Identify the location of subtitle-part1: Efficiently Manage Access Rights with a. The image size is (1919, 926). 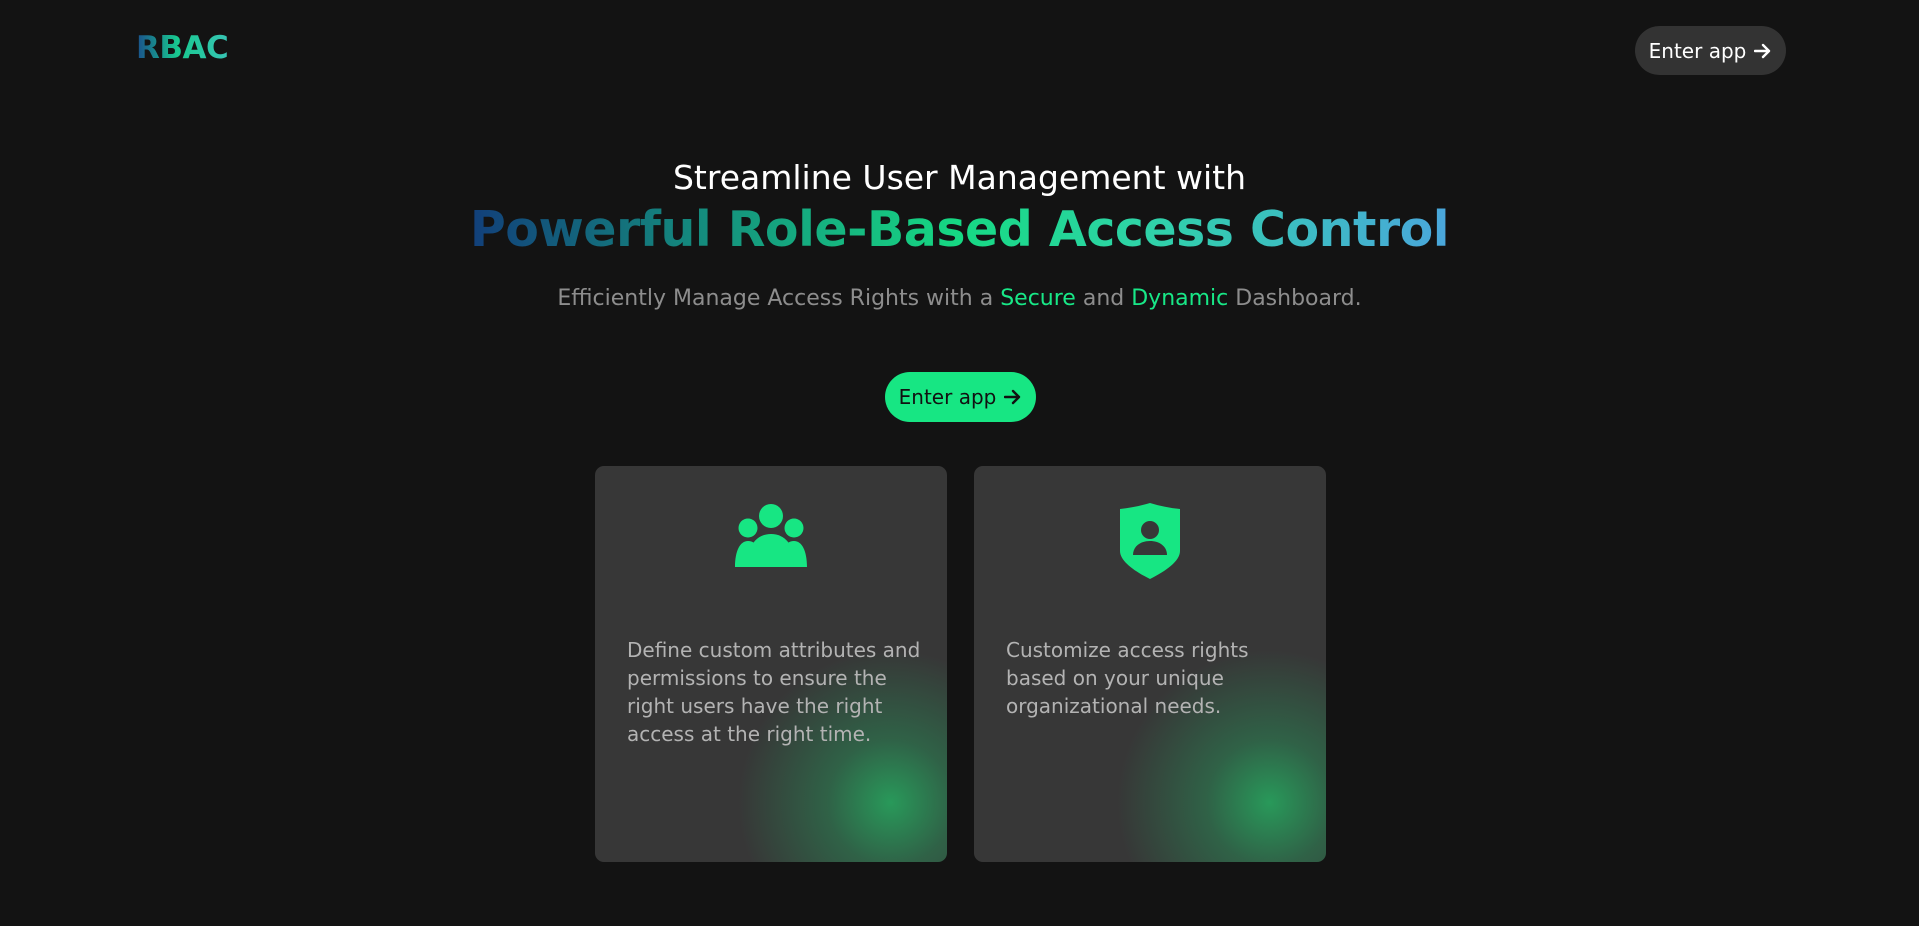
(779, 298).